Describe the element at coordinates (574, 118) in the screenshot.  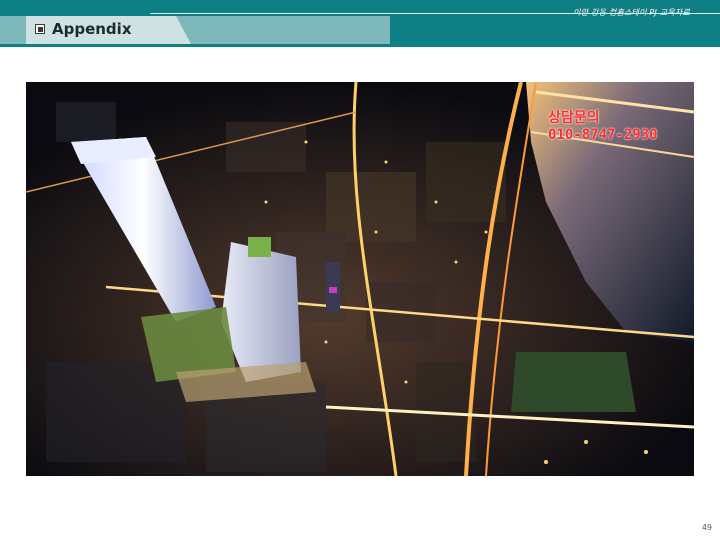
I see `contact-label: 상담문의` at that location.